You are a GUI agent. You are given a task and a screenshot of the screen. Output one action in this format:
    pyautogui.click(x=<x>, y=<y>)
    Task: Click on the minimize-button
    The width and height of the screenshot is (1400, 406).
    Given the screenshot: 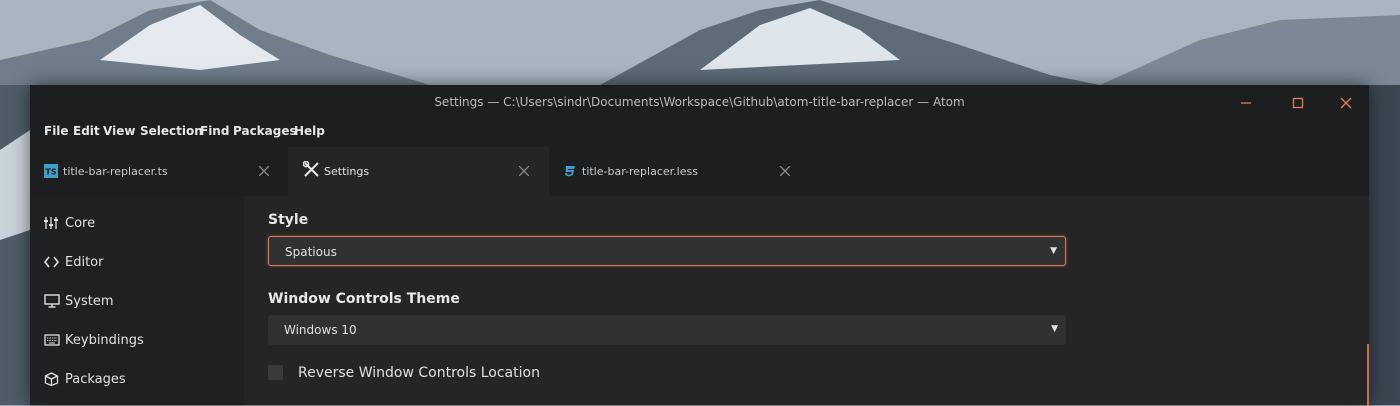 What is the action you would take?
    pyautogui.click(x=1246, y=103)
    